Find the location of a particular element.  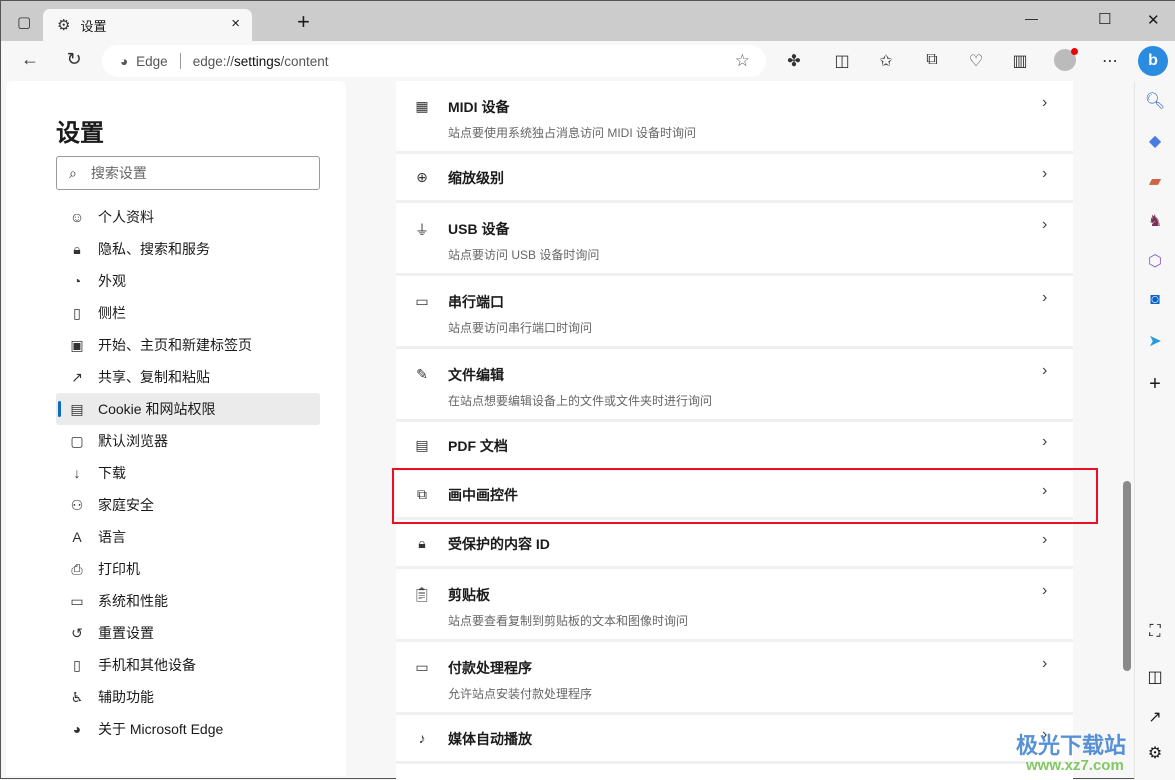

settings-row: ▤ PDF 文档 › is located at coordinates (734, 446).